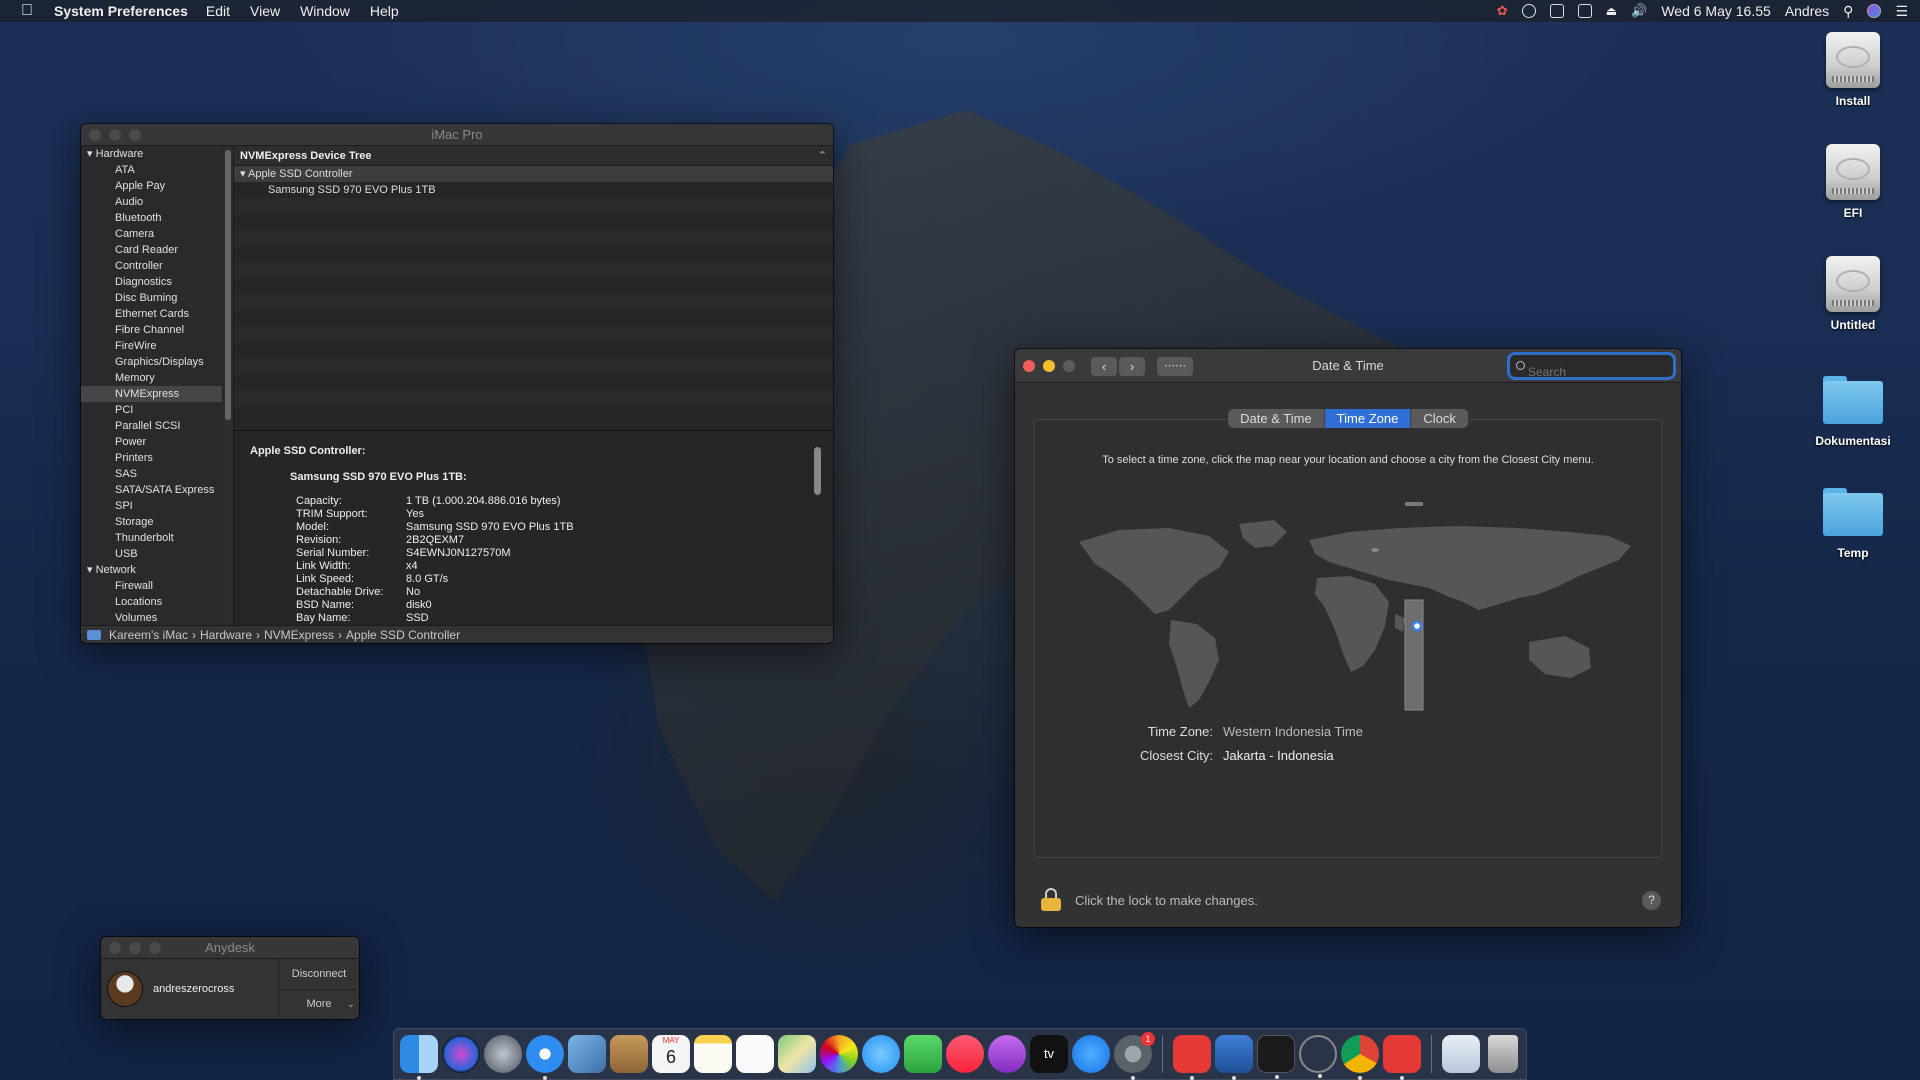  I want to click on dock-photos-icon, so click(839, 1054).